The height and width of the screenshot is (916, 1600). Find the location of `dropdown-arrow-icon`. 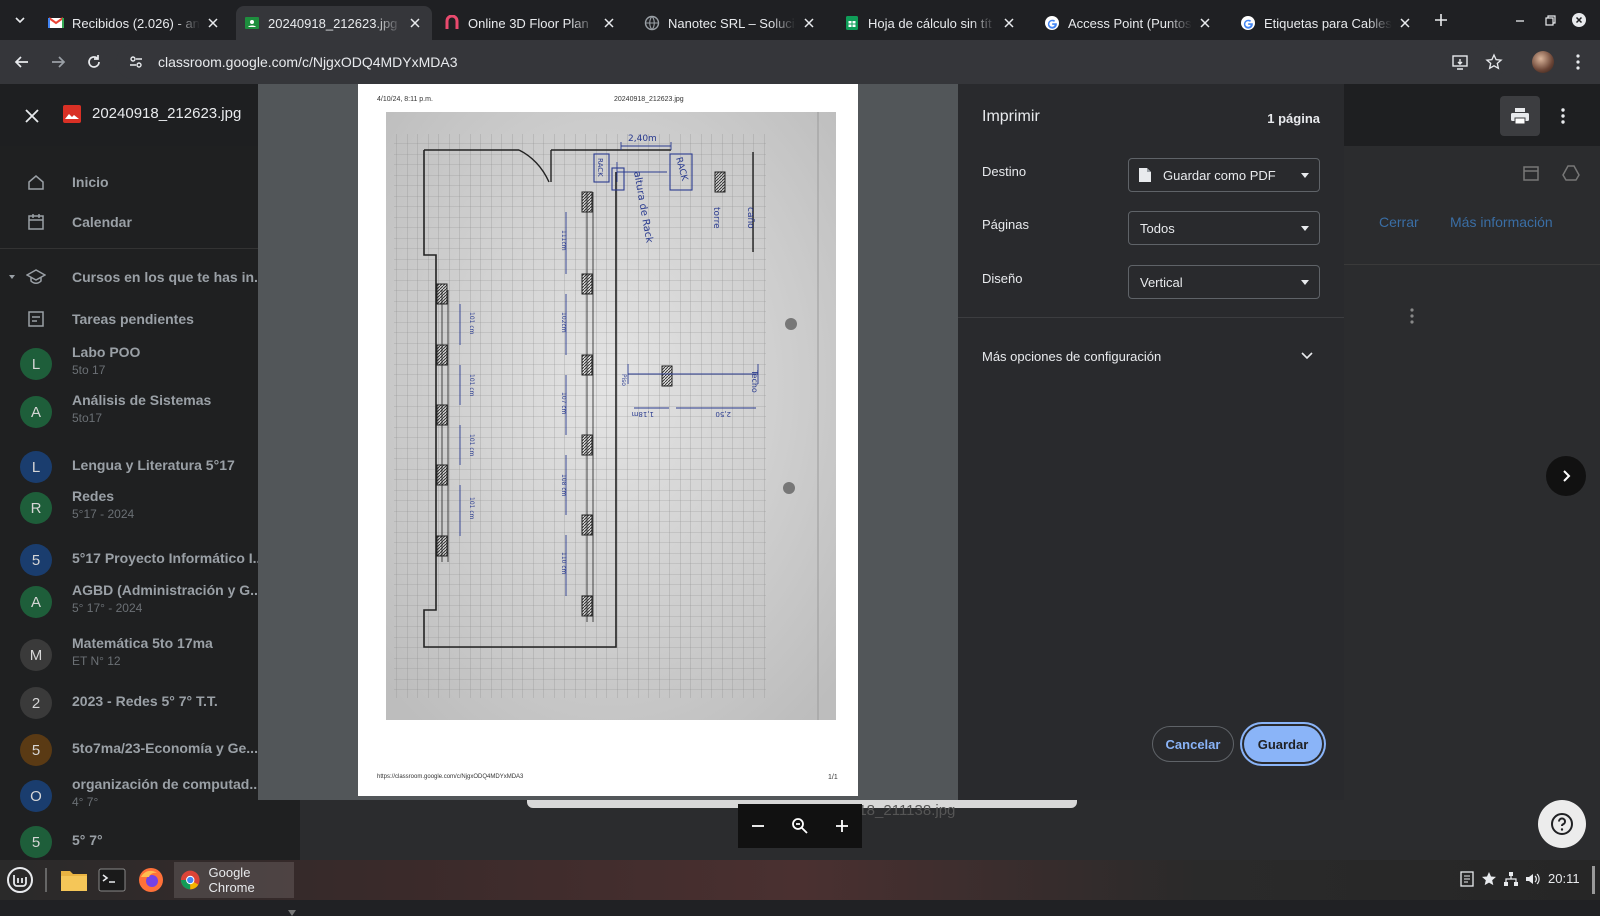

dropdown-arrow-icon is located at coordinates (1305, 282).